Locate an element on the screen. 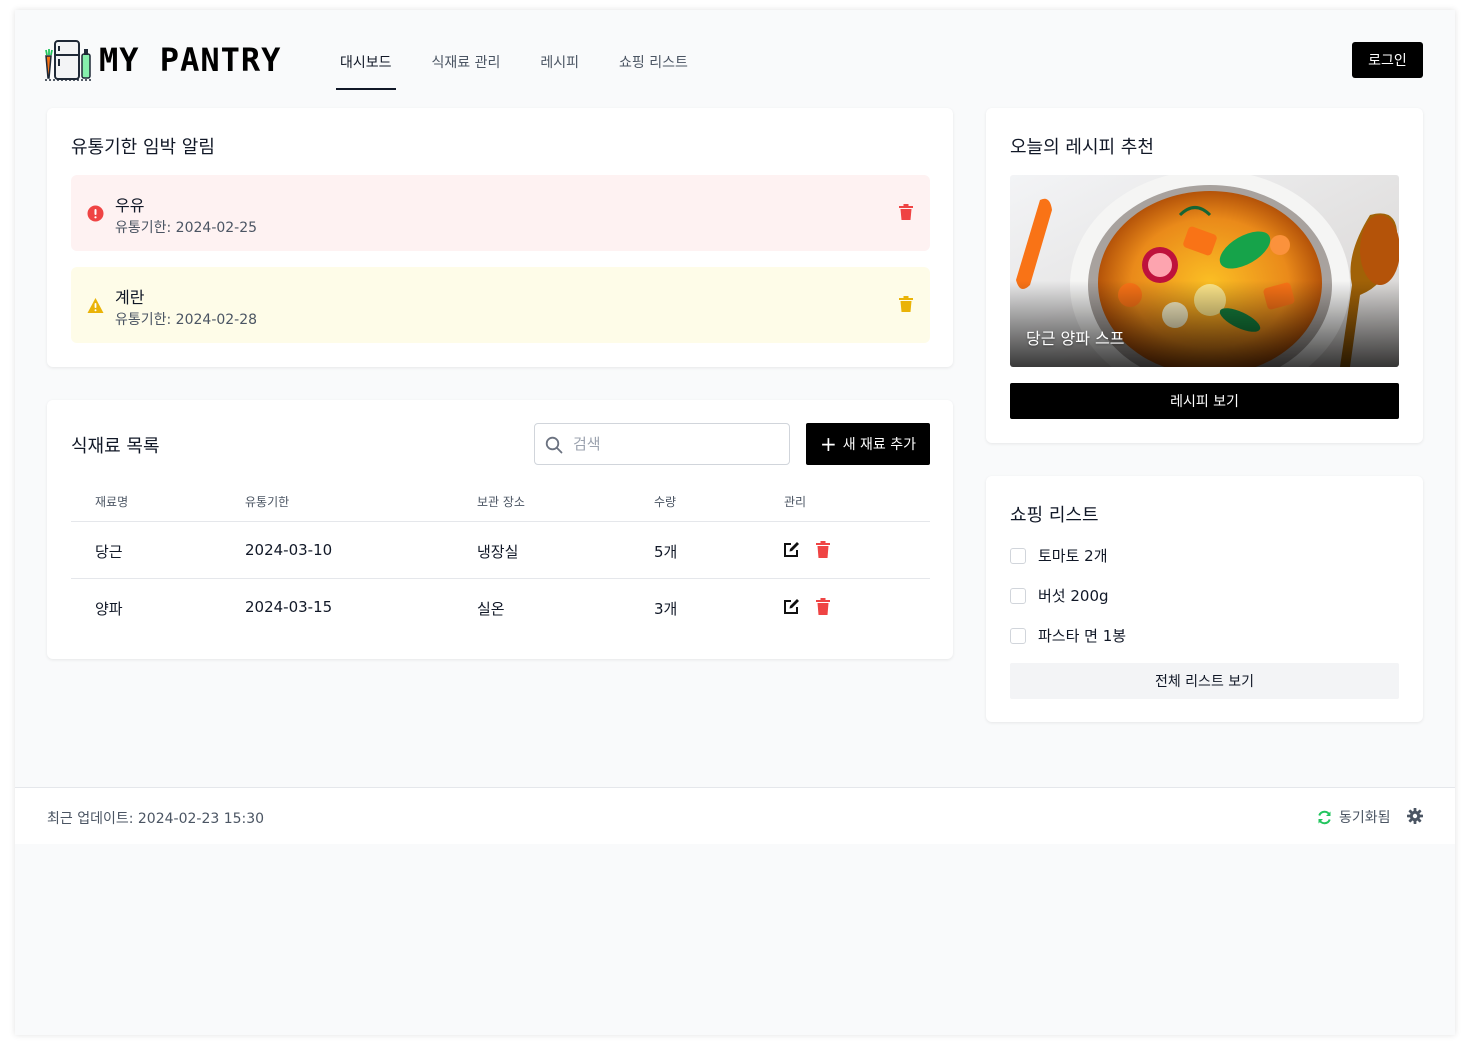 This screenshot has height=1054, width=1470. cell-name: 양파 is located at coordinates (109, 609).